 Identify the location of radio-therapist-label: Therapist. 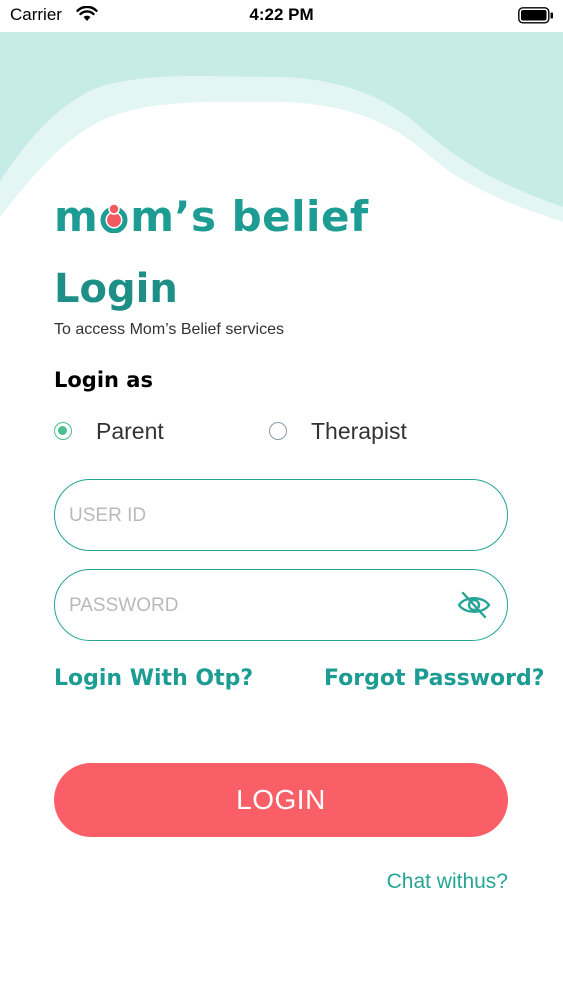
(359, 430).